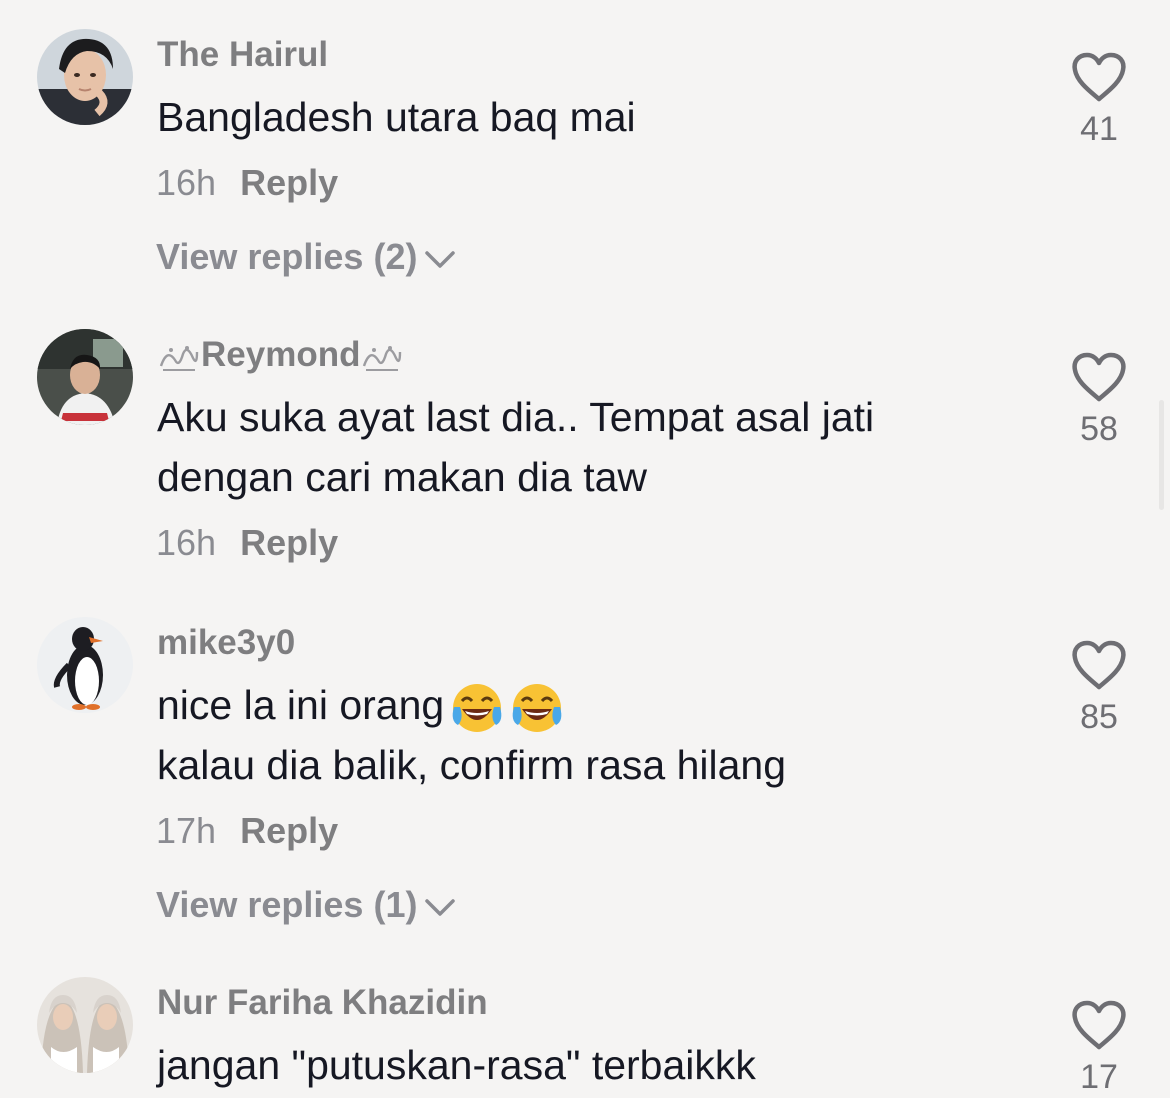 Image resolution: width=1170 pixels, height=1098 pixels. I want to click on like-control: 58, so click(1099, 400).